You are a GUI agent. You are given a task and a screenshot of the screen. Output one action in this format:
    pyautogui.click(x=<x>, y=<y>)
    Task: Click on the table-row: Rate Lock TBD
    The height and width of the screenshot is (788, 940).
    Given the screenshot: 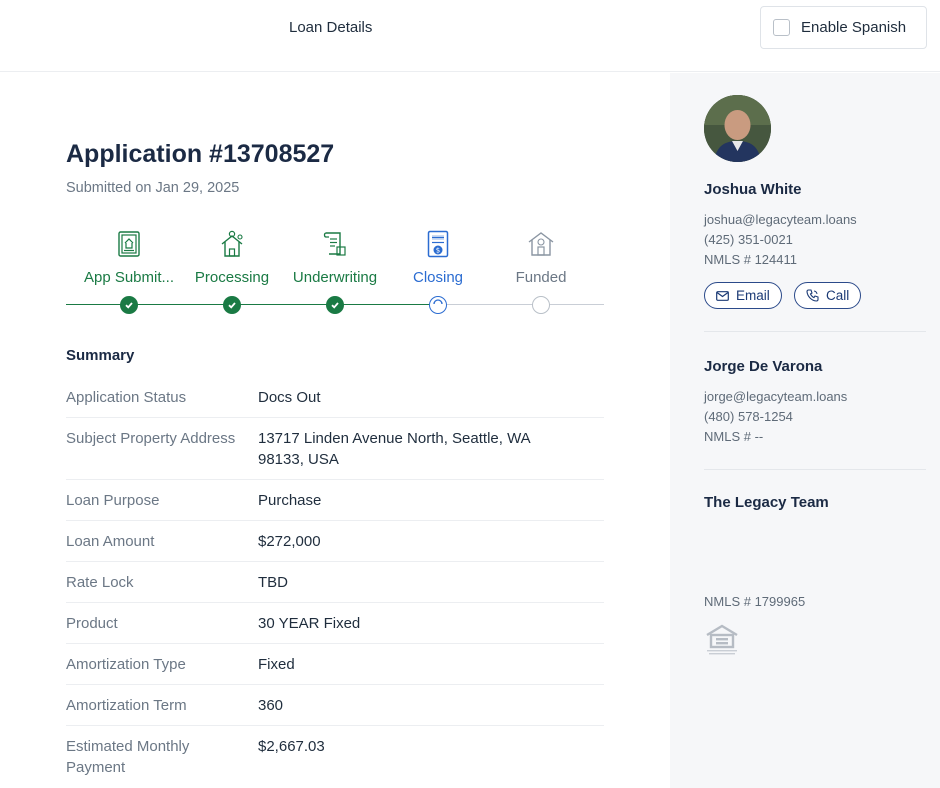 What is the action you would take?
    pyautogui.click(x=335, y=582)
    